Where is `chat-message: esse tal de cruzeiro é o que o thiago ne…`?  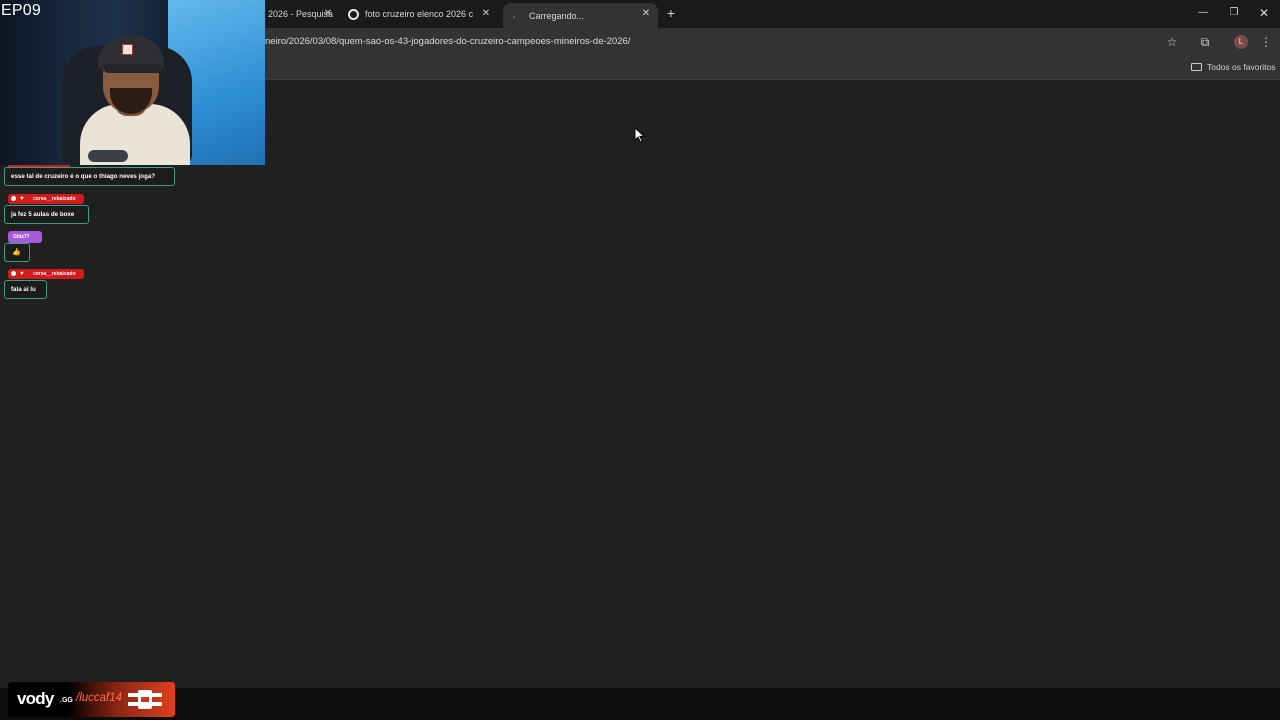 chat-message: esse tal de cruzeiro é o que o thiago ne… is located at coordinates (89, 176).